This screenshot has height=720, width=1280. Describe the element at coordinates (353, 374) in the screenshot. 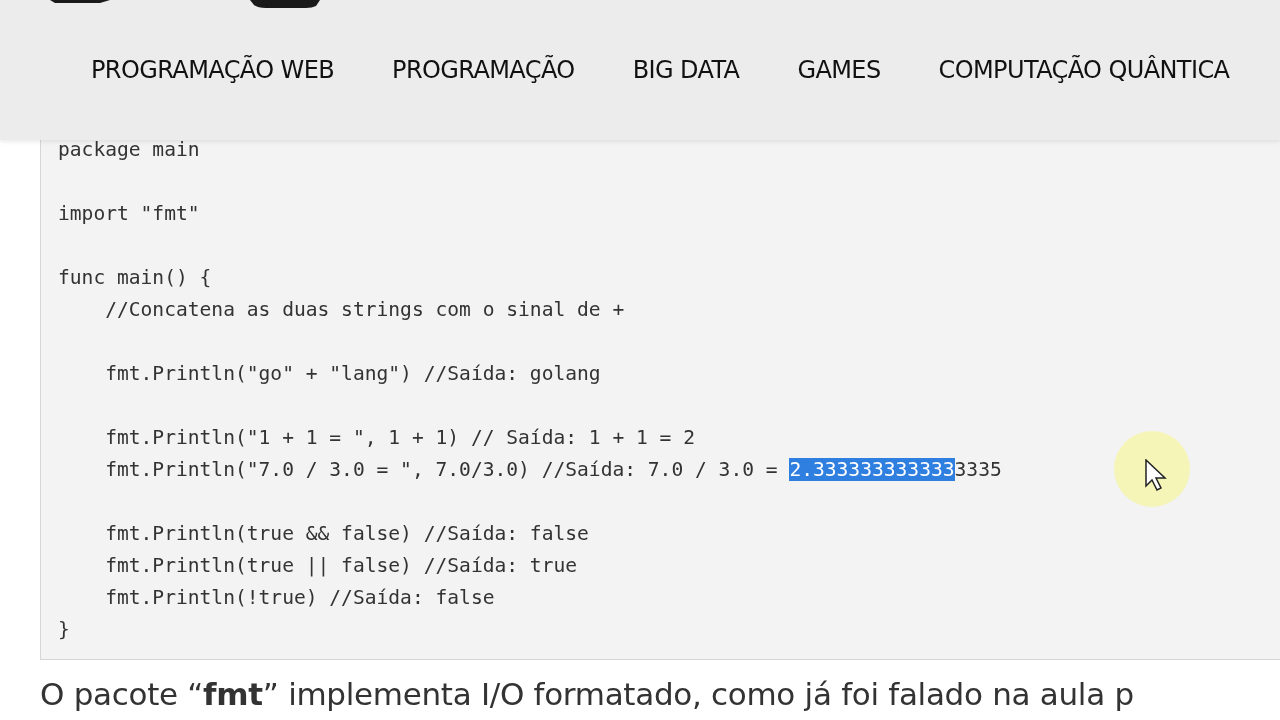

I see `code-line: fmt.Println("go" + "lang") //Saída: golang` at that location.